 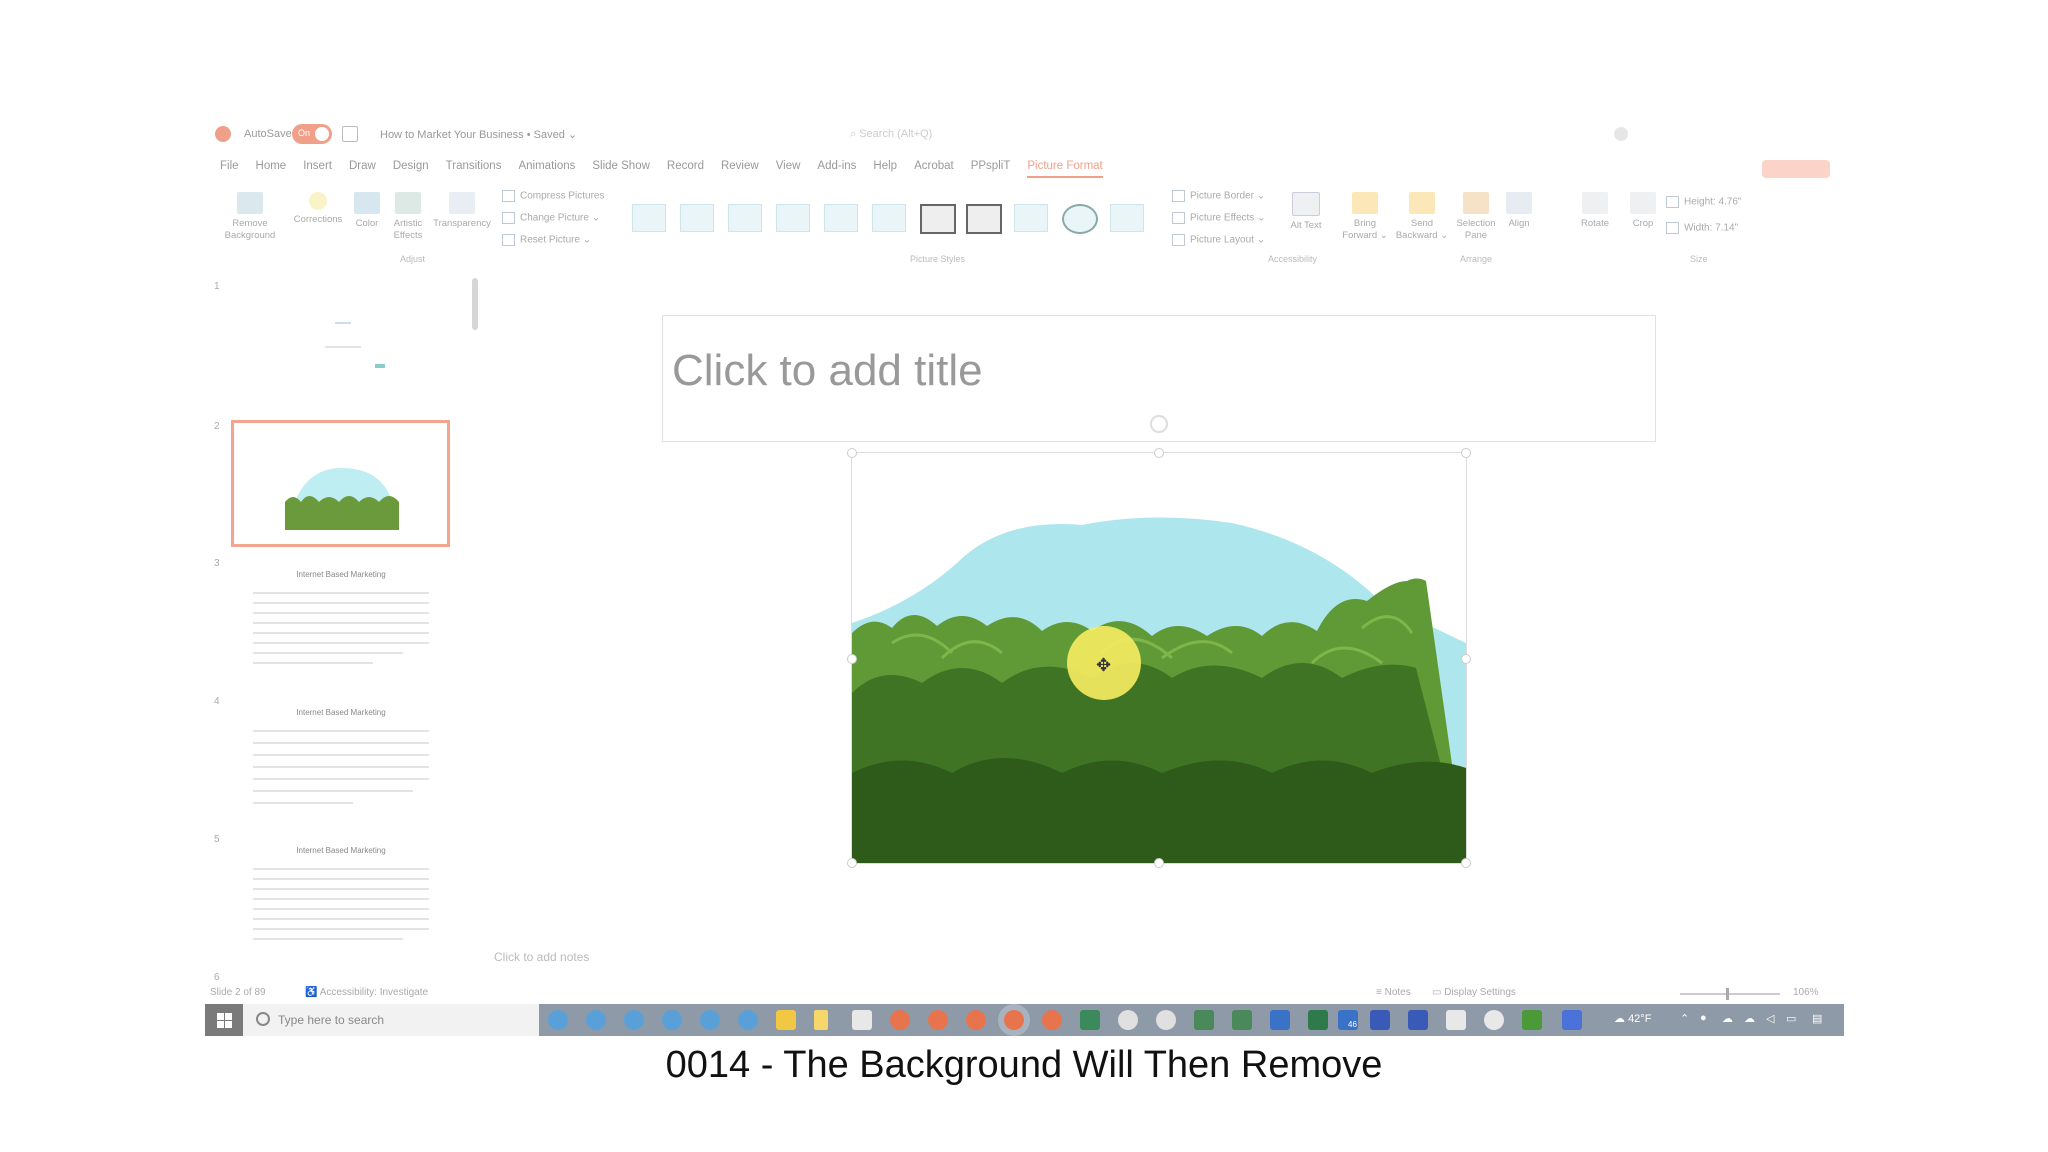 What do you see at coordinates (366, 992) in the screenshot?
I see `accessibility-status: ♿ Accessibility: Investigate` at bounding box center [366, 992].